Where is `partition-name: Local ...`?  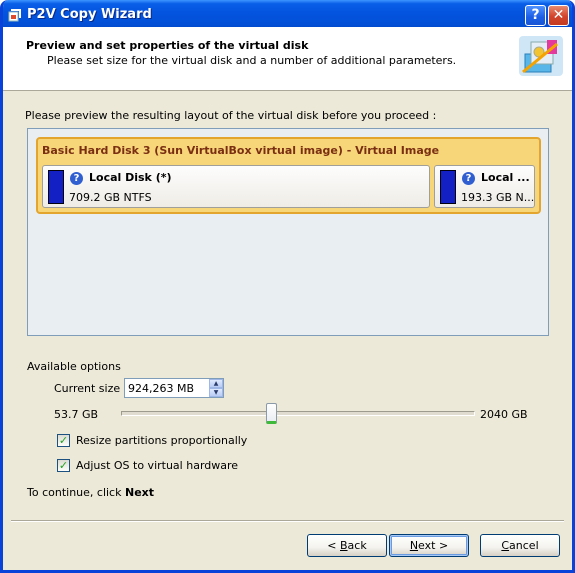 partition-name: Local ... is located at coordinates (505, 177).